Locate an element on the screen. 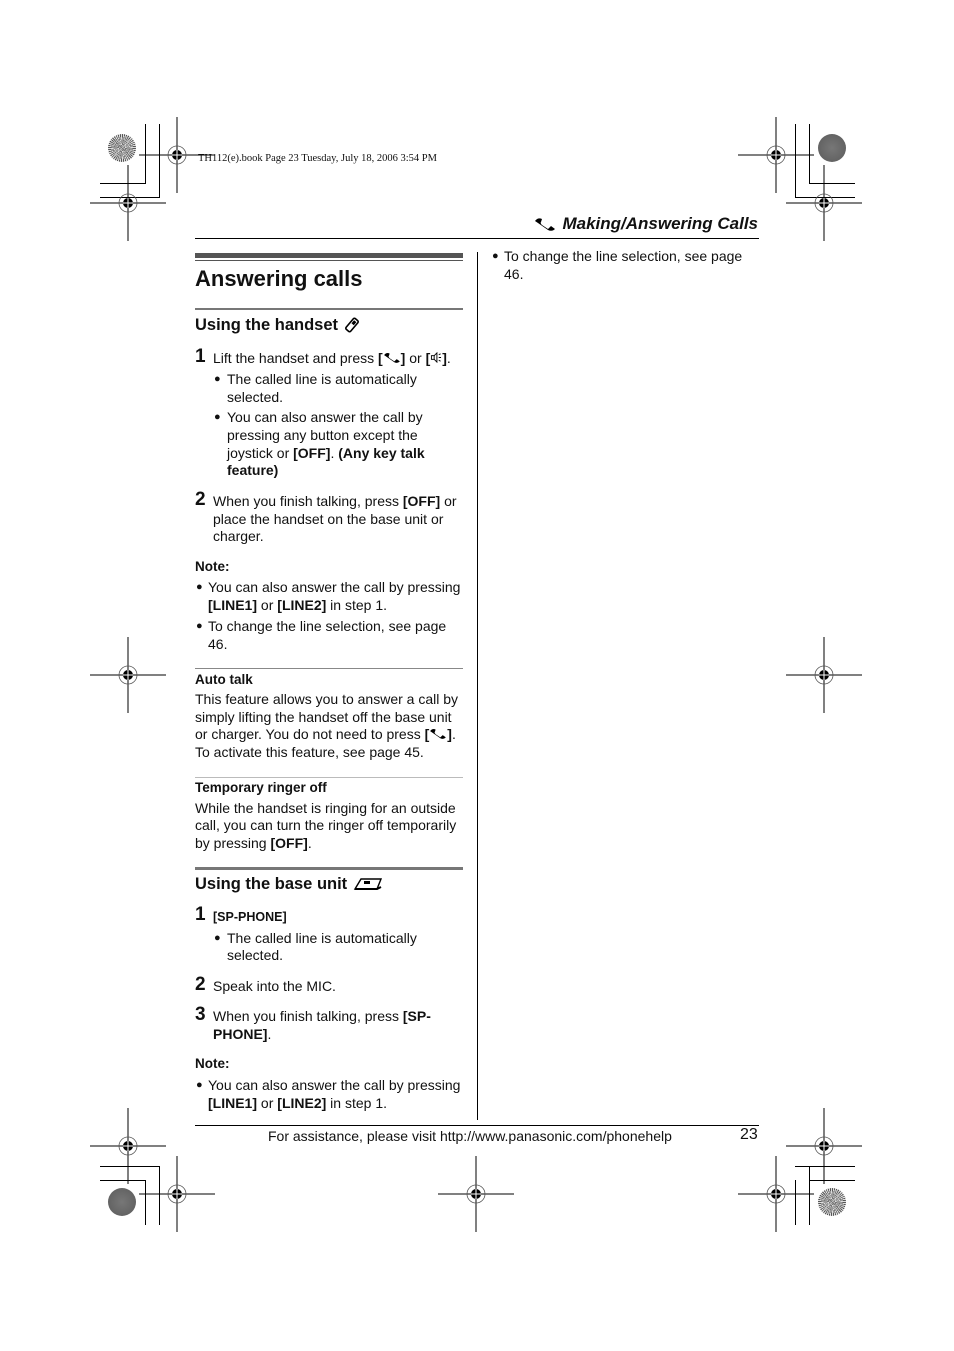 This screenshot has width=954, height=1351. step-text: When you finish talking, press [SP- is located at coordinates (322, 1016).